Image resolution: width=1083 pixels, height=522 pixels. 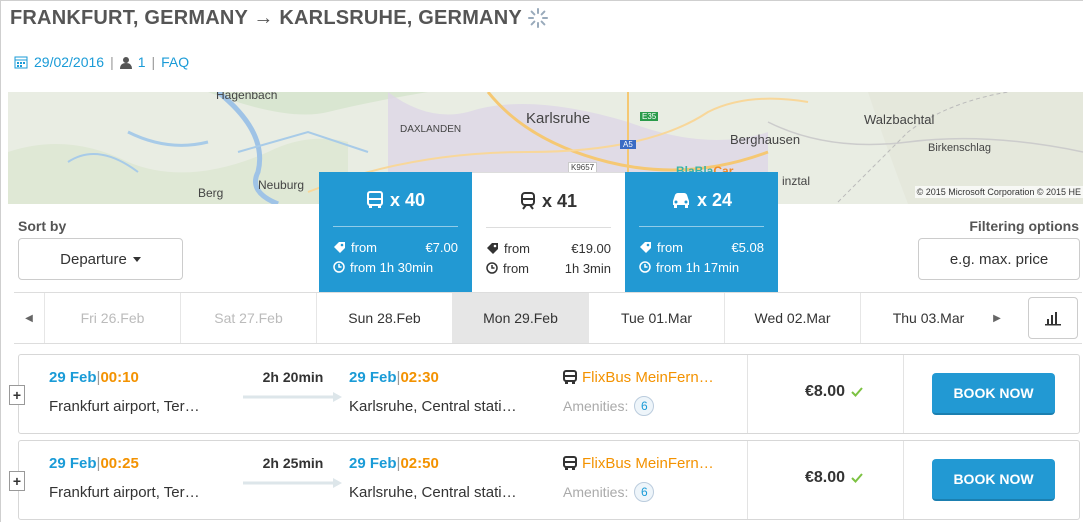 I want to click on triangle-right-icon: ▶, so click(x=997, y=318).